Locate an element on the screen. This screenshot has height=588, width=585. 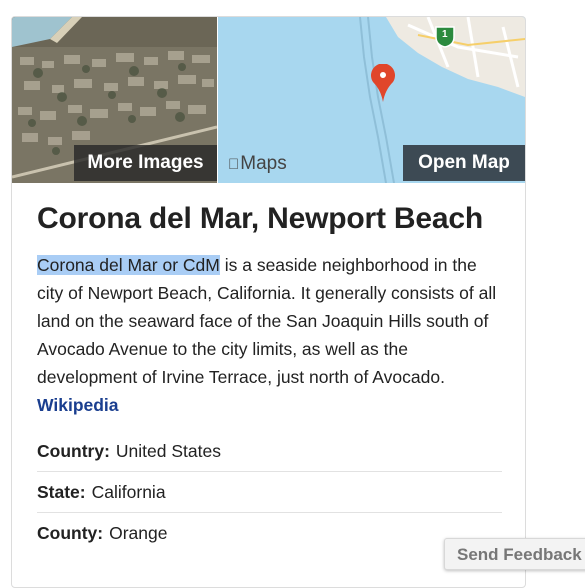
fact-value: California is located at coordinates (128, 492).